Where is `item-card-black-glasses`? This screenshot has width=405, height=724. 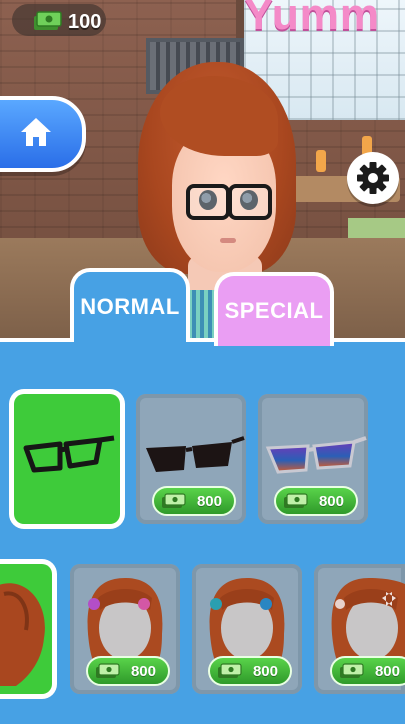
item-card-black-glasses is located at coordinates (67, 459).